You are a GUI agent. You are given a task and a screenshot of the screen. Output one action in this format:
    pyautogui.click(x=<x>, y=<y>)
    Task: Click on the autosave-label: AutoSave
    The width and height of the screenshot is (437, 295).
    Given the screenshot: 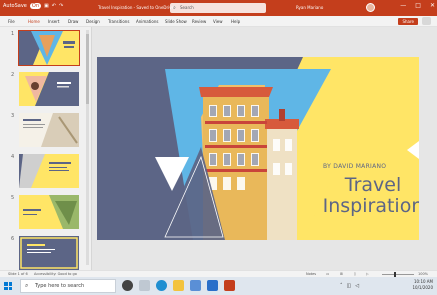 What is the action you would take?
    pyautogui.click(x=15, y=6)
    